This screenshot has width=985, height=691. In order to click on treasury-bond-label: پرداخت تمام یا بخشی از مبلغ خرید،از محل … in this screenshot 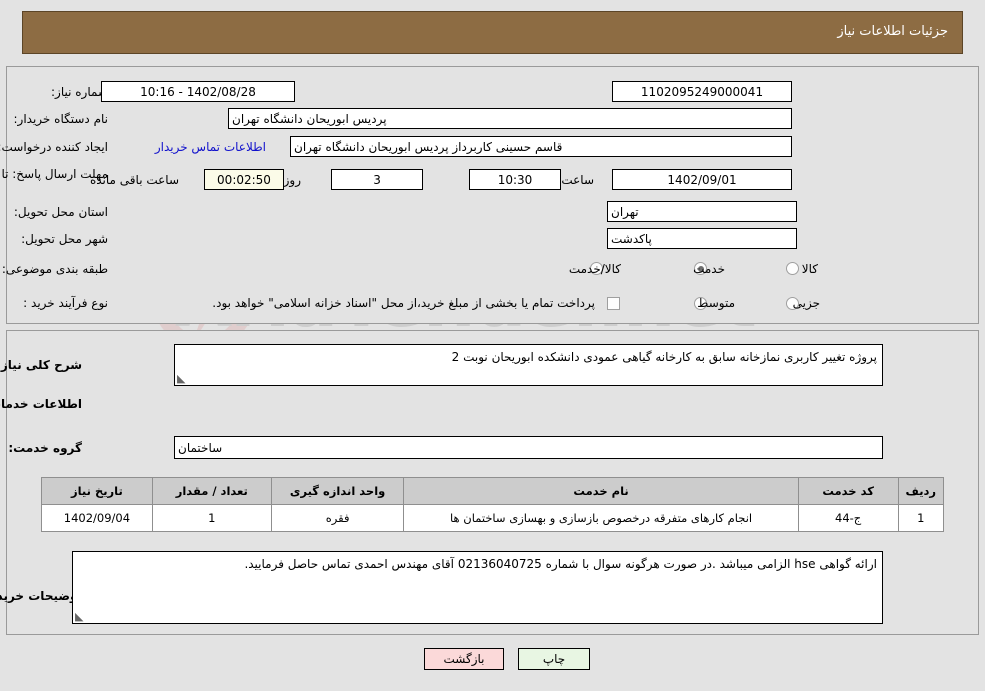, I will do `click(403, 303)`.